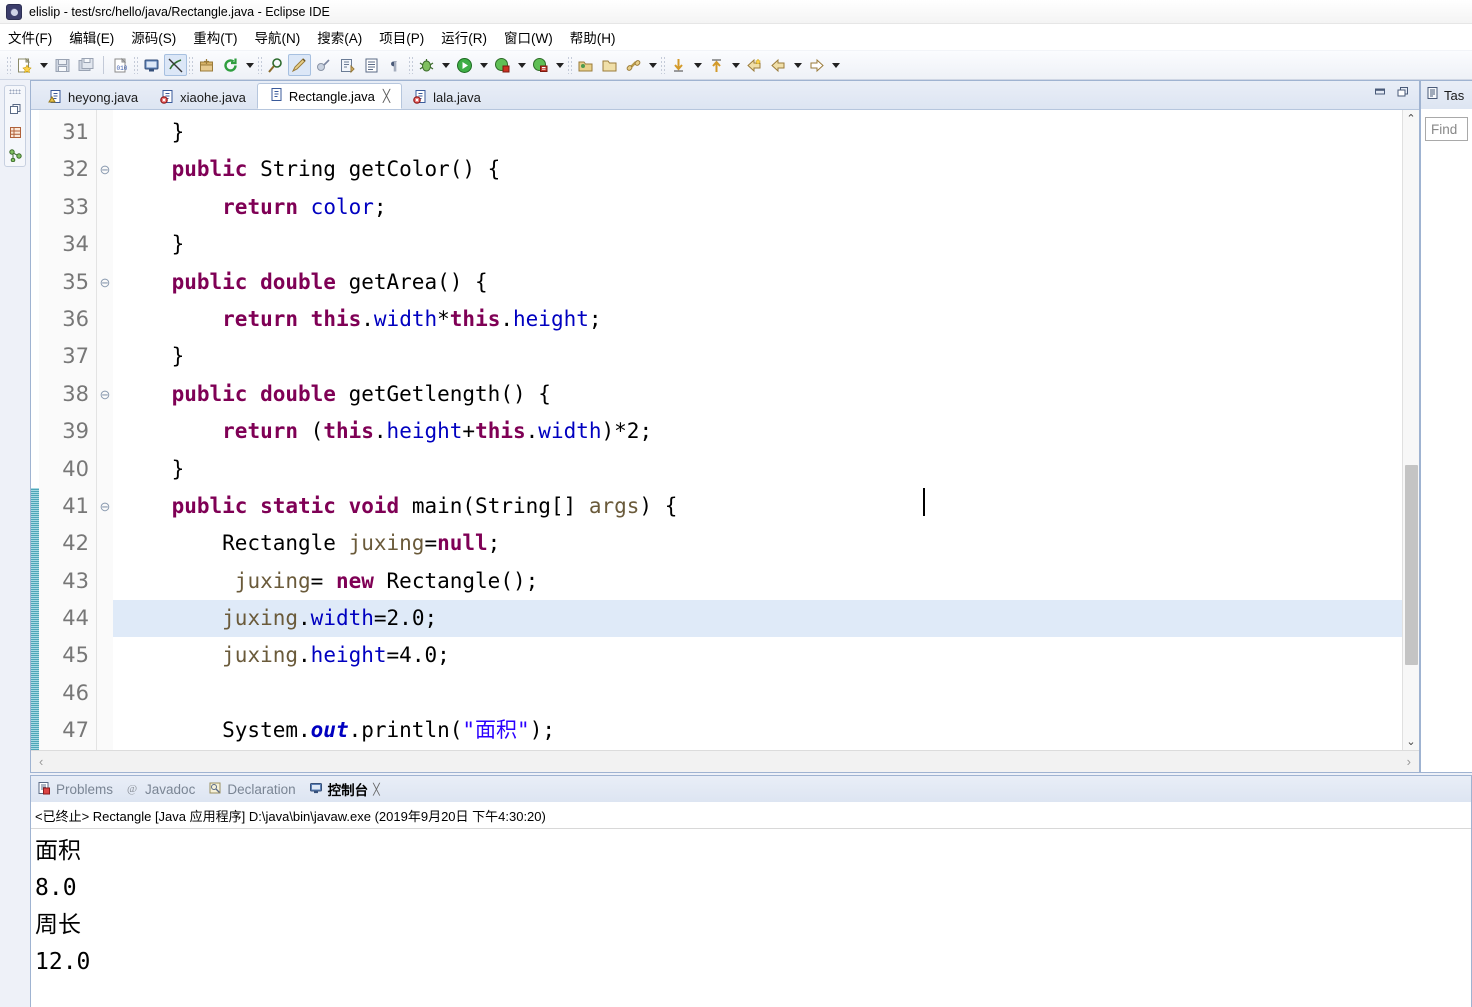 The height and width of the screenshot is (1007, 1472). What do you see at coordinates (697, 65) in the screenshot?
I see `next-annotation-dropdown-icon` at bounding box center [697, 65].